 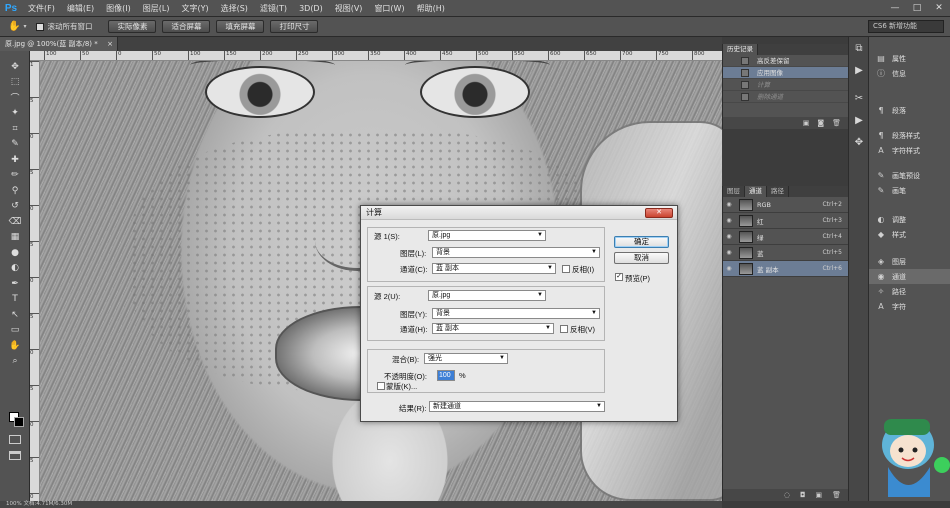 I want to click on panel-button-info: ⓘ 信息, so click(x=909, y=73).